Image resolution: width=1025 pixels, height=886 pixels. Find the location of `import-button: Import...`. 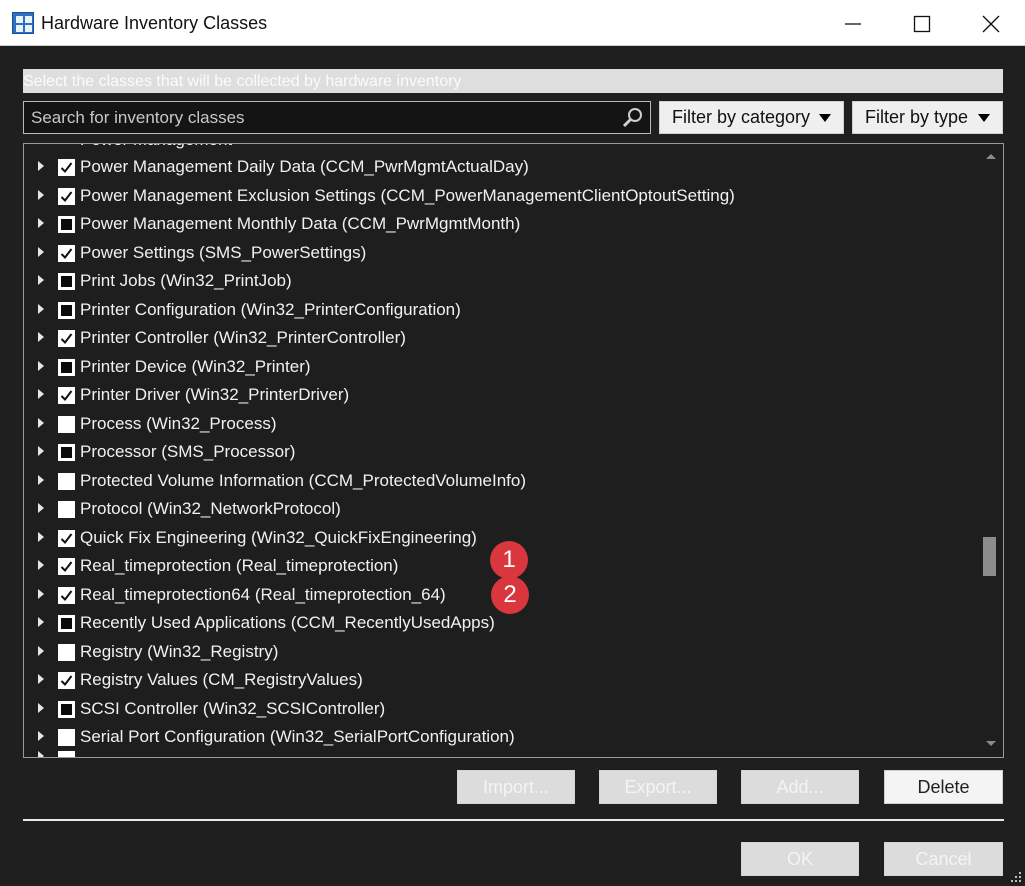

import-button: Import... is located at coordinates (516, 787).